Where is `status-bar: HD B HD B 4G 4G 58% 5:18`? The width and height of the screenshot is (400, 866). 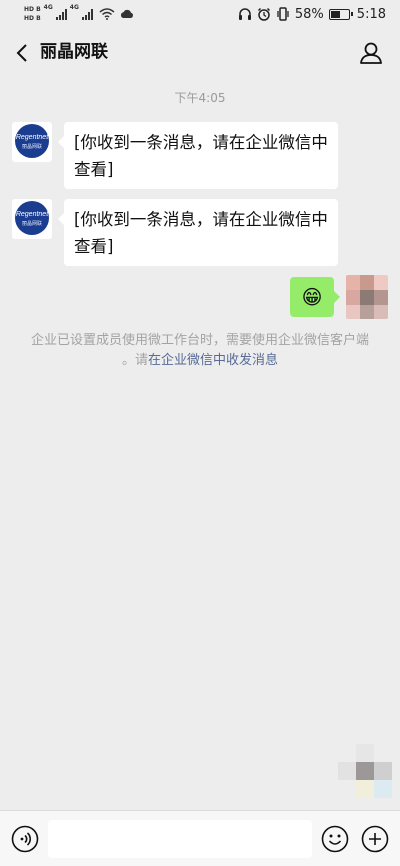 status-bar: HD B HD B 4G 4G 58% 5:18 is located at coordinates (200, 14).